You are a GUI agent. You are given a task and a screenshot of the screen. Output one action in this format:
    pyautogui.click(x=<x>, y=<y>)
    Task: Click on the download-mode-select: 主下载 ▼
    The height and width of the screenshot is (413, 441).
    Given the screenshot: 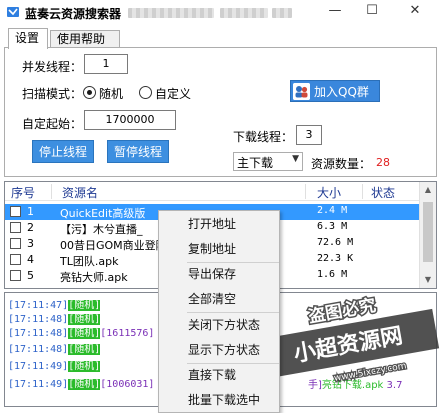 What is the action you would take?
    pyautogui.click(x=268, y=161)
    